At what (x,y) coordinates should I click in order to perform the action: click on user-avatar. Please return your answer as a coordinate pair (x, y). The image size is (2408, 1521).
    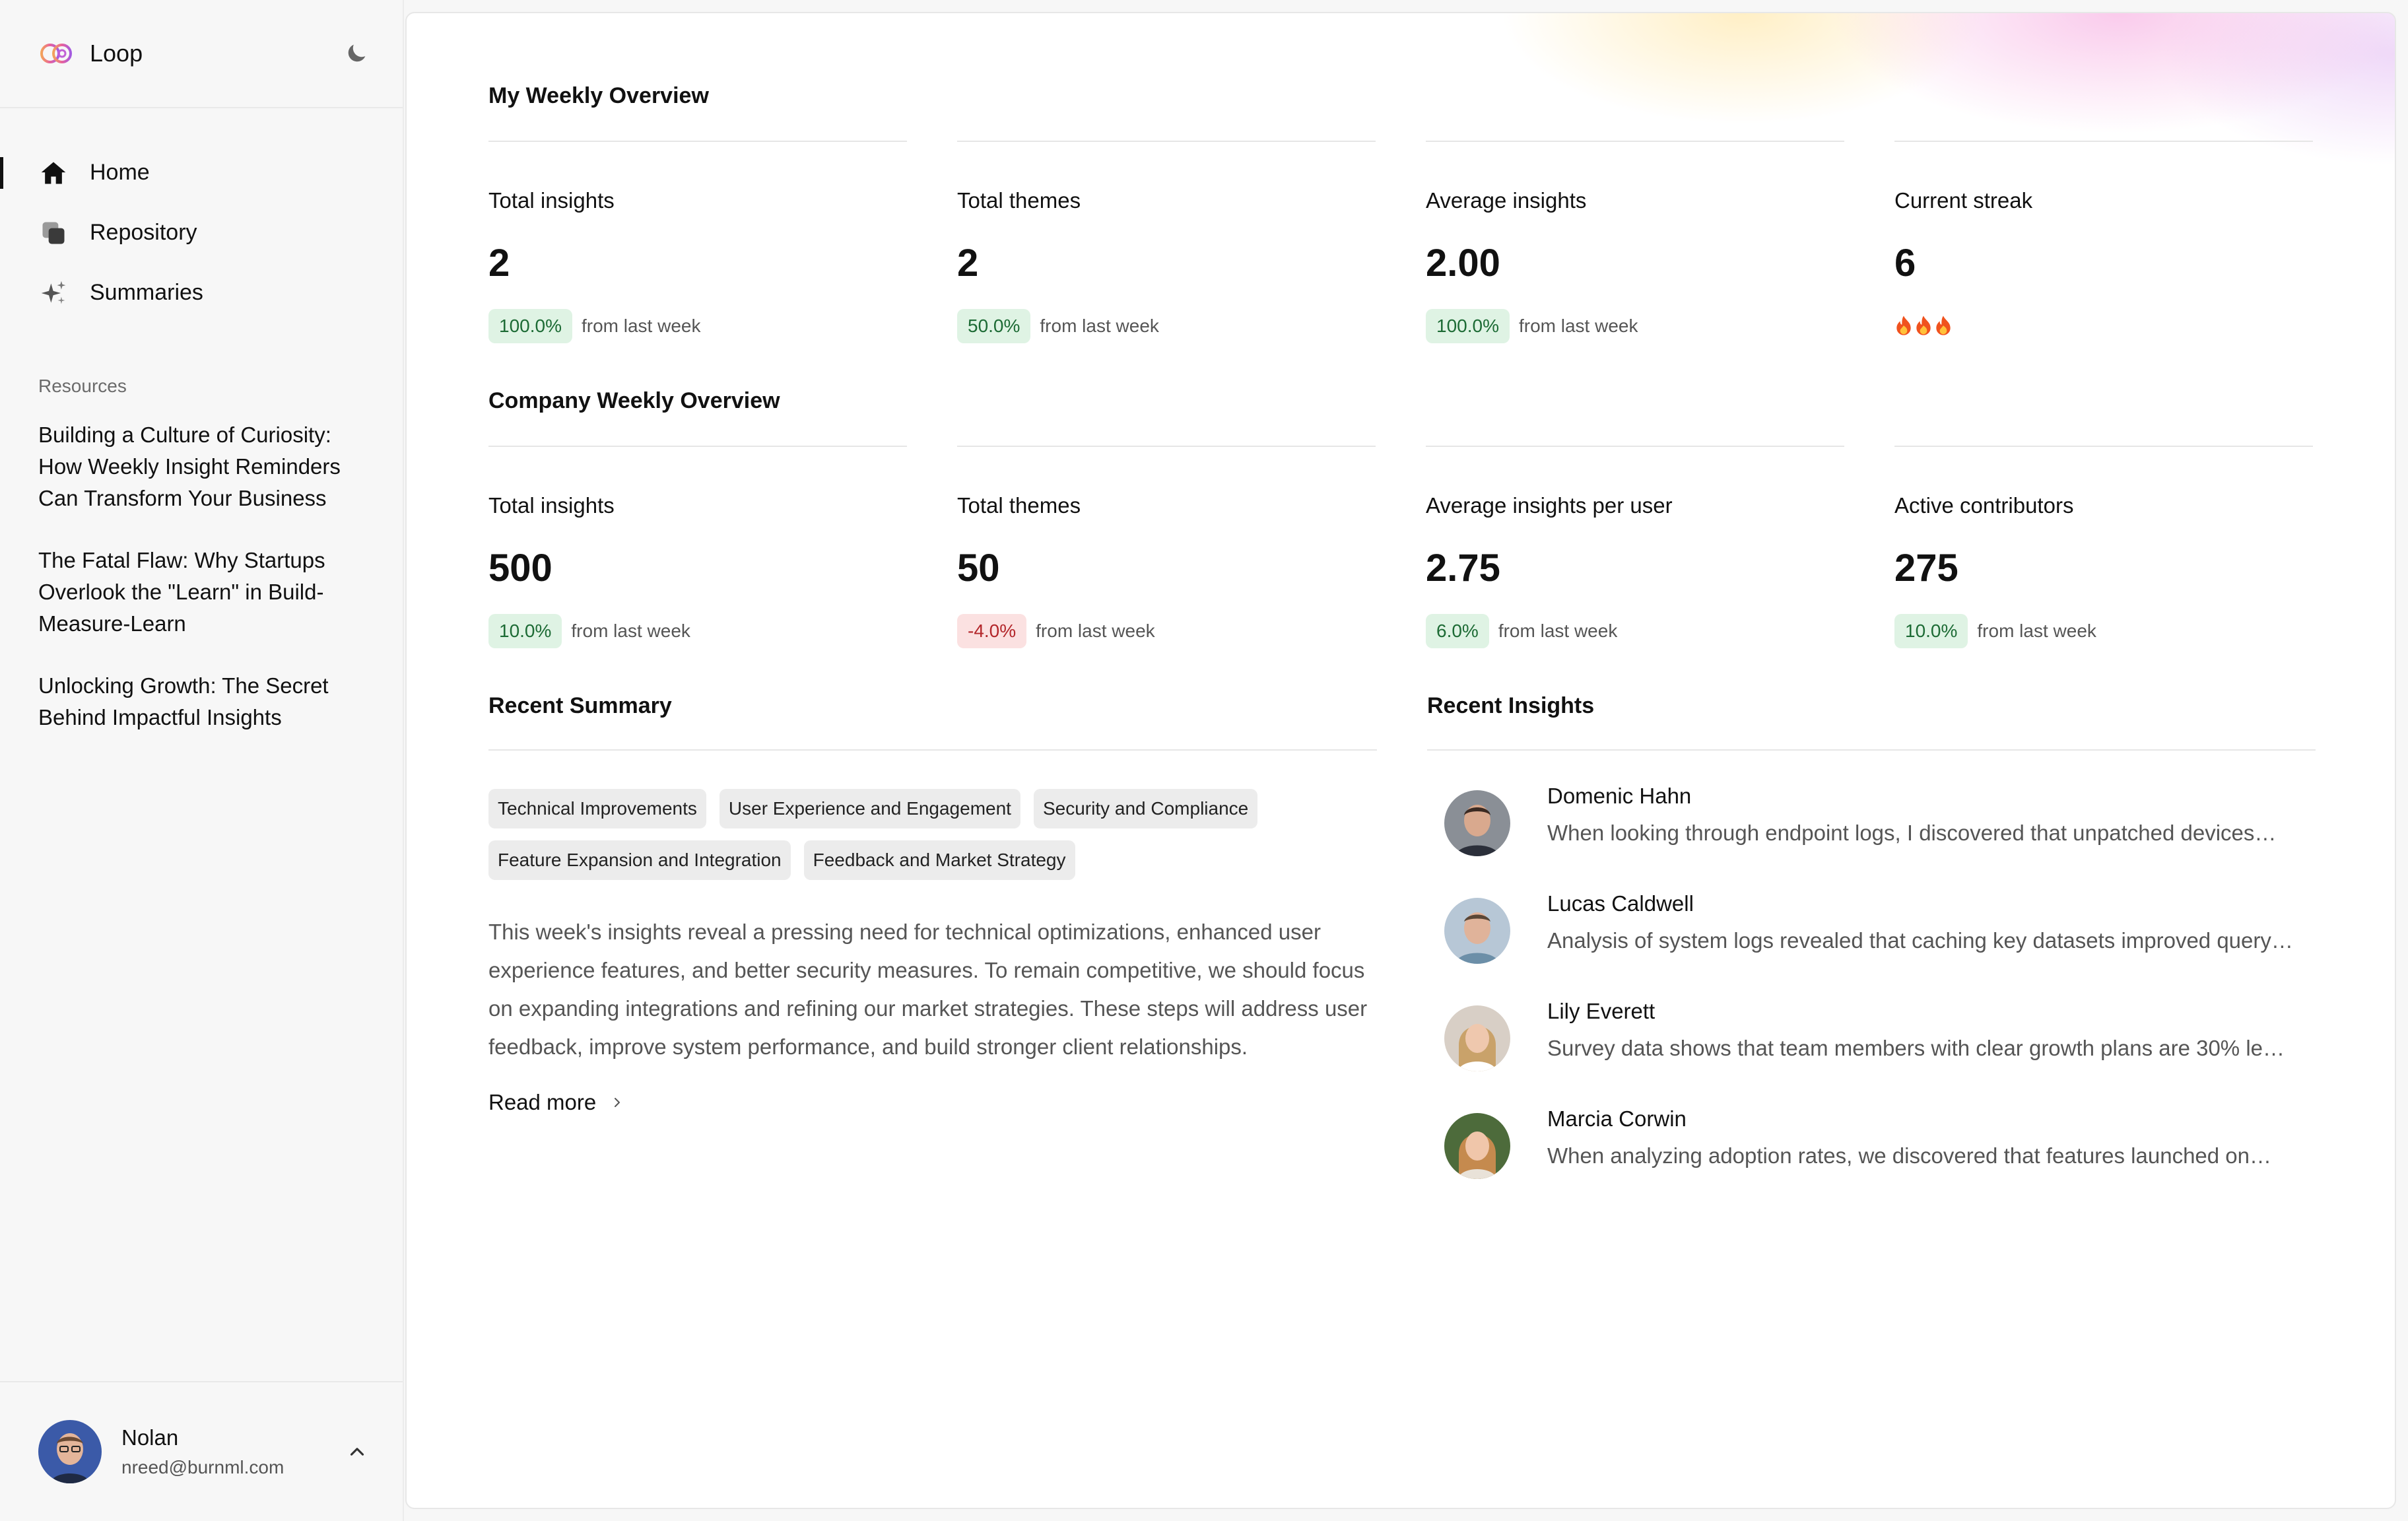
    Looking at the image, I should click on (70, 1451).